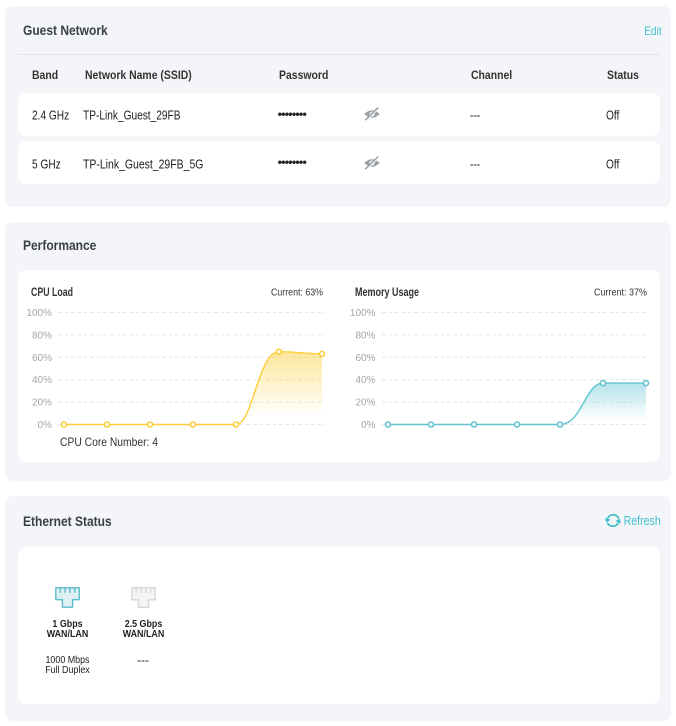 The width and height of the screenshot is (676, 726). I want to click on svg-text: Current: 63%, so click(297, 292).